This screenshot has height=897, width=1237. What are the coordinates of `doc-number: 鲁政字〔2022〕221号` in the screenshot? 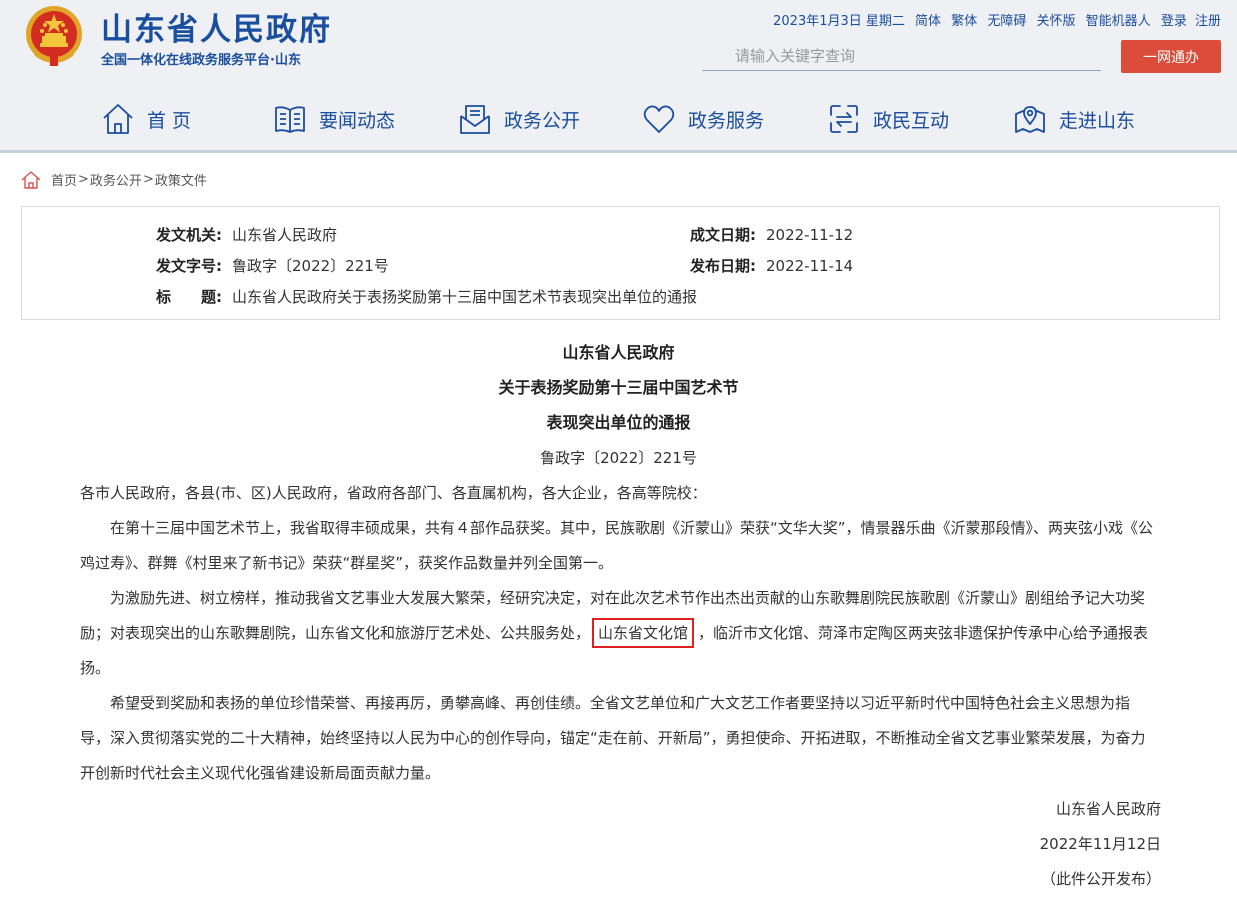 It's located at (618, 458).